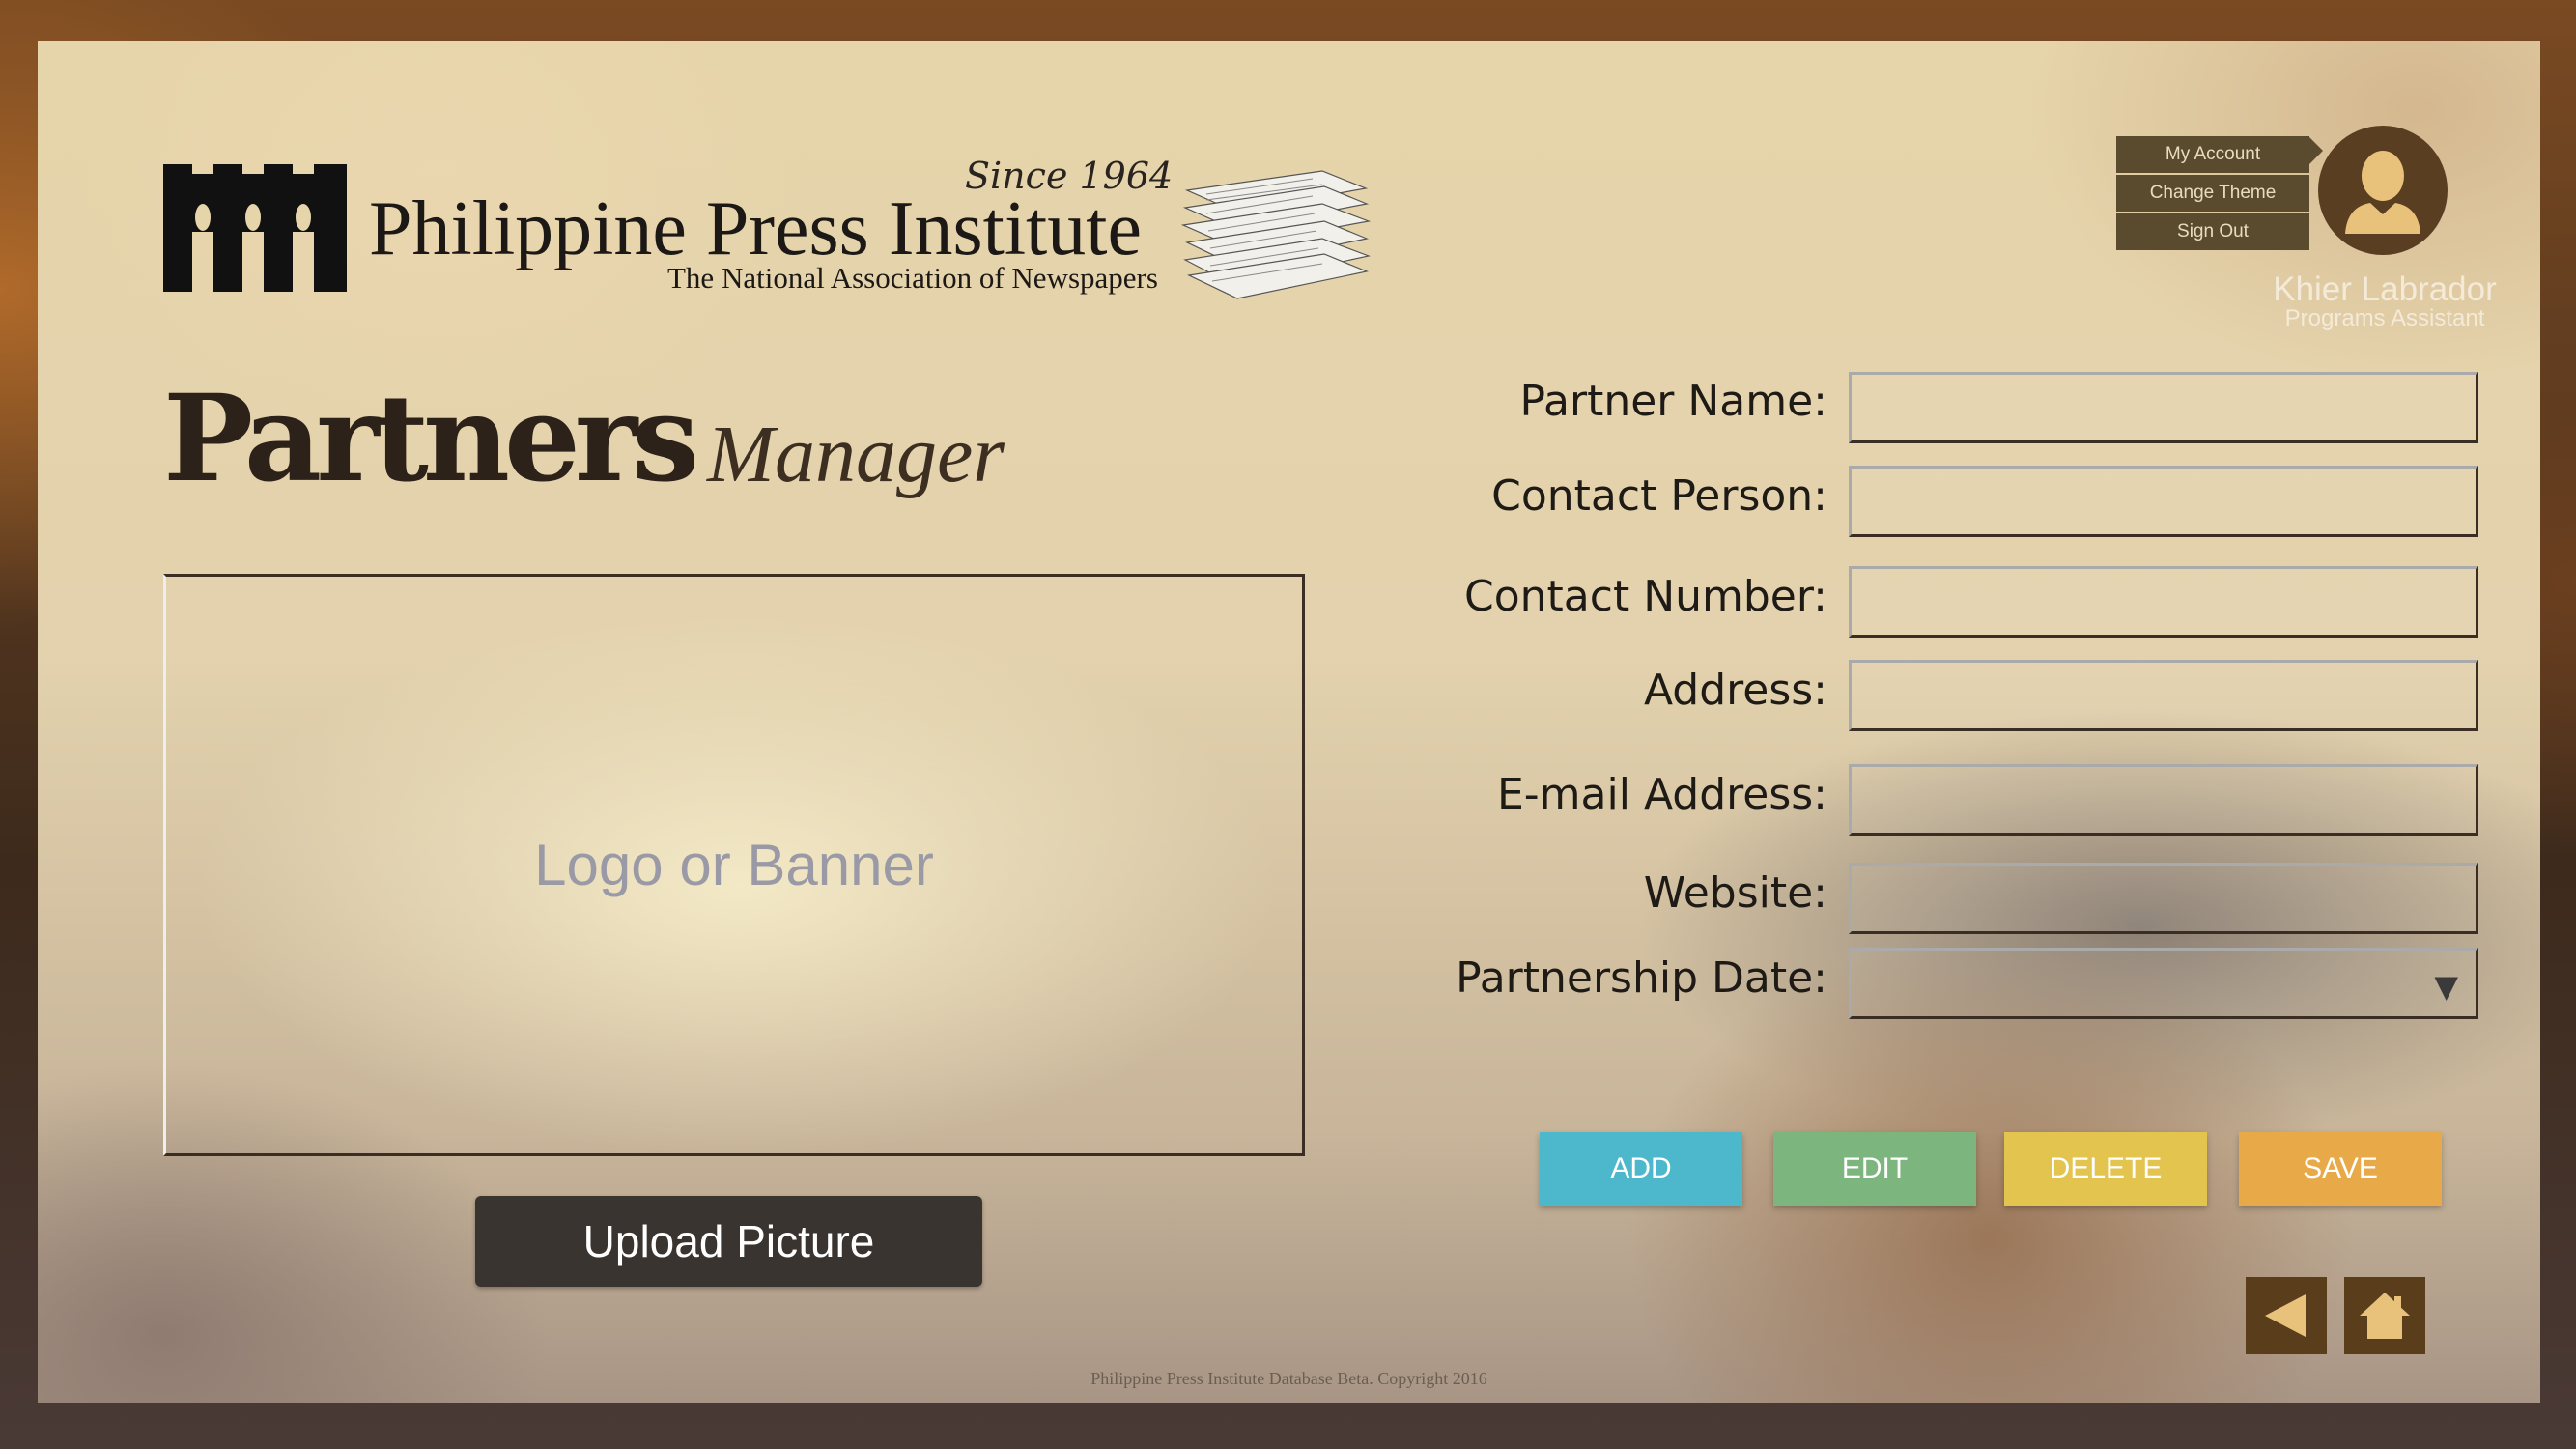  I want to click on menu-item-my-account: My Account, so click(2212, 154).